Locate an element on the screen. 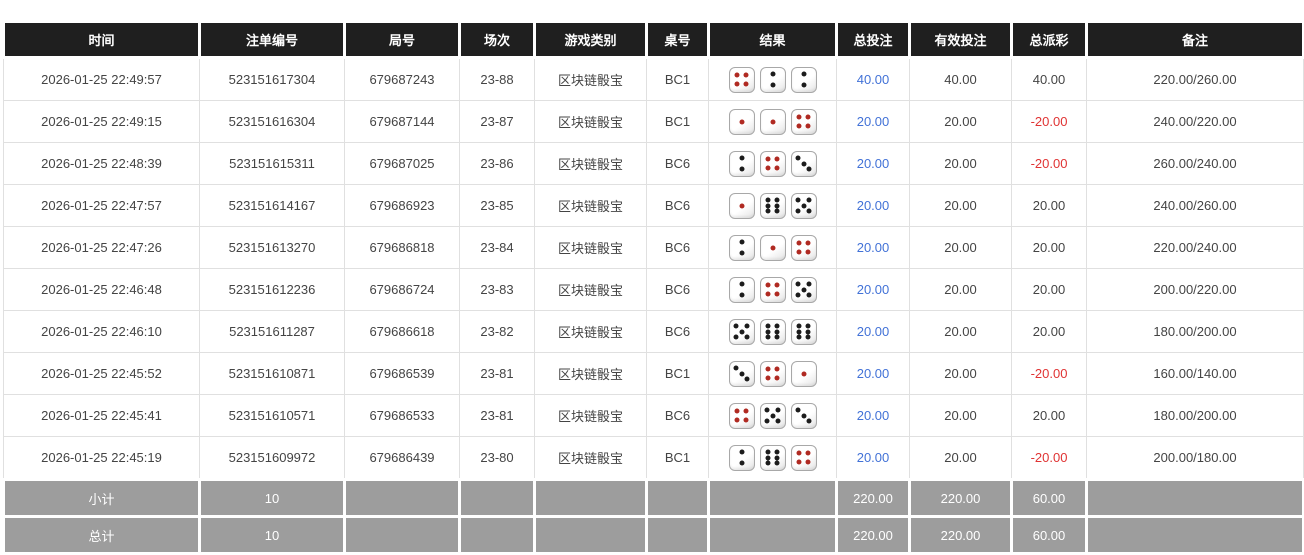  session-cell: 23-82 is located at coordinates (497, 331).